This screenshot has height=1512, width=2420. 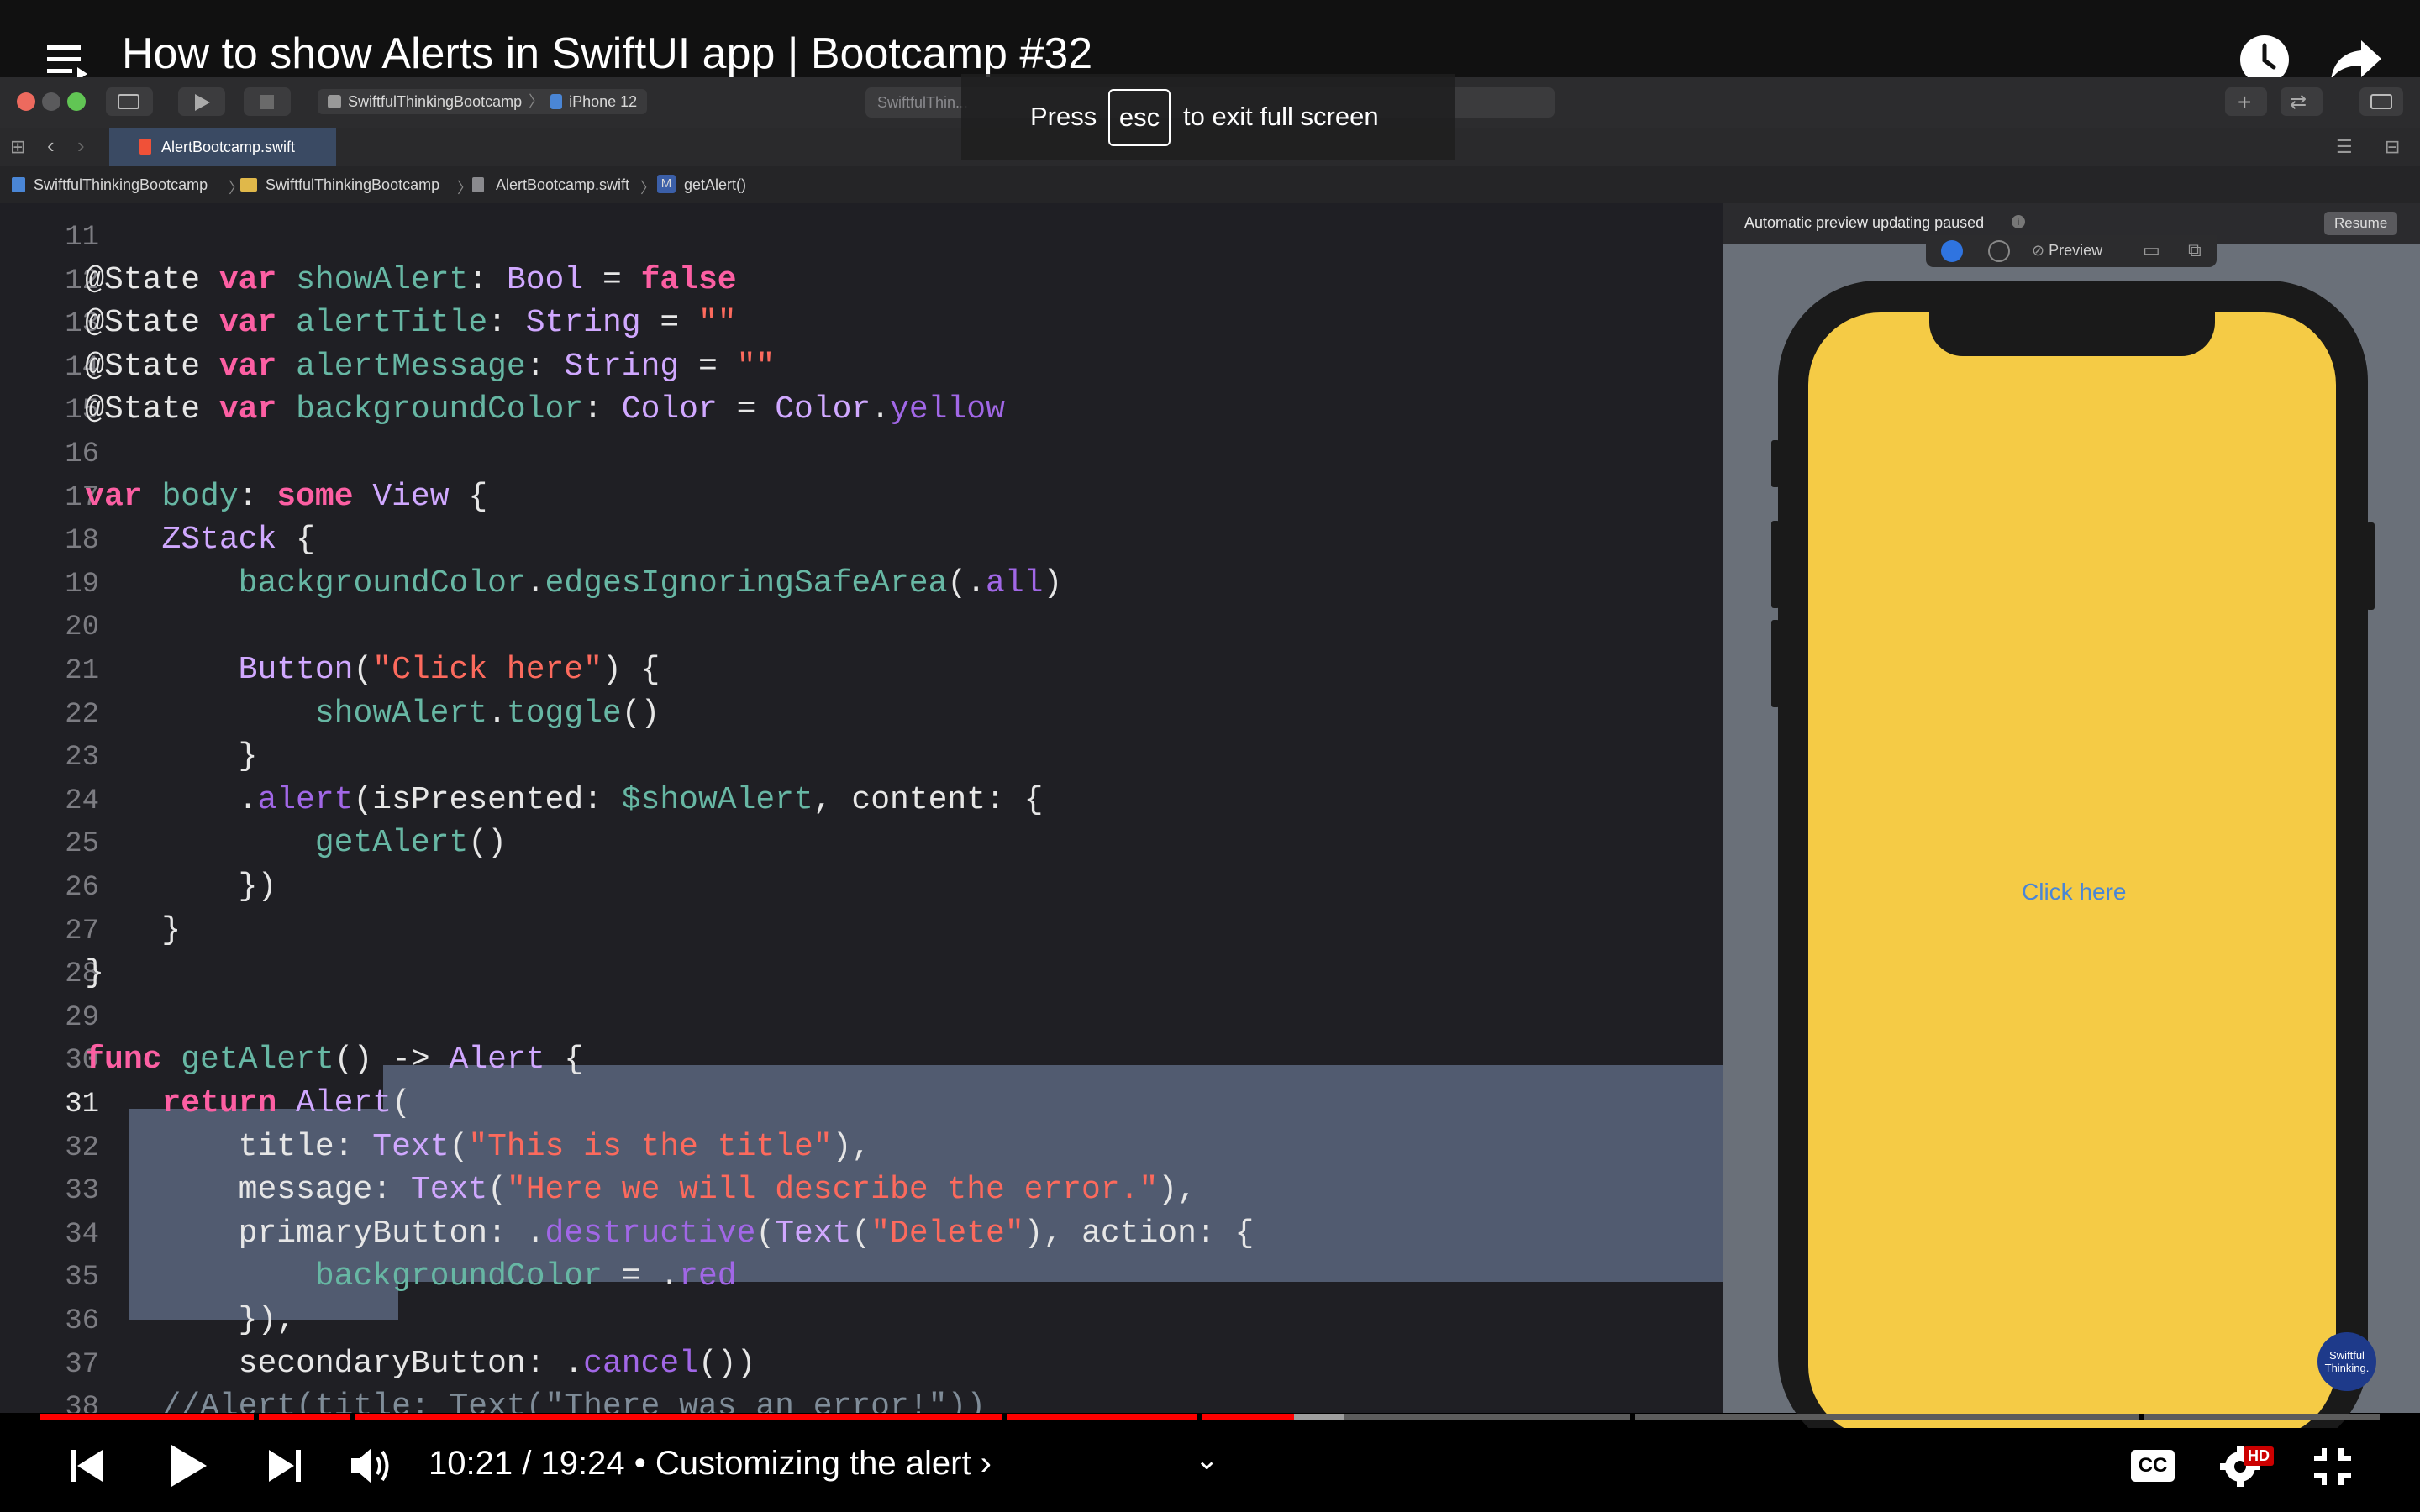 I want to click on navigator-toggle-button, so click(x=129, y=101).